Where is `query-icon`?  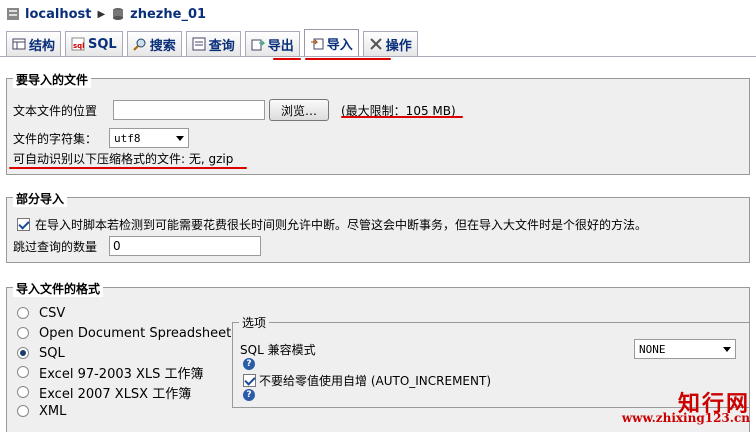
query-icon is located at coordinates (199, 44).